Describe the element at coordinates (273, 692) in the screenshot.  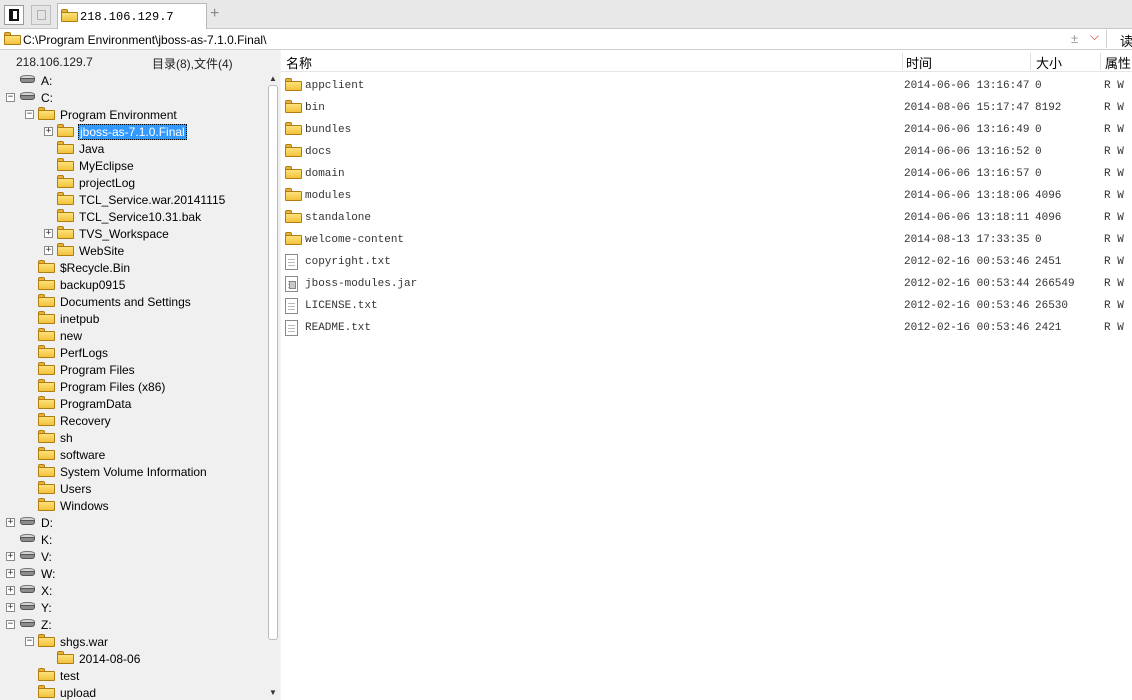
I see `scroll-down-icon: ▼` at that location.